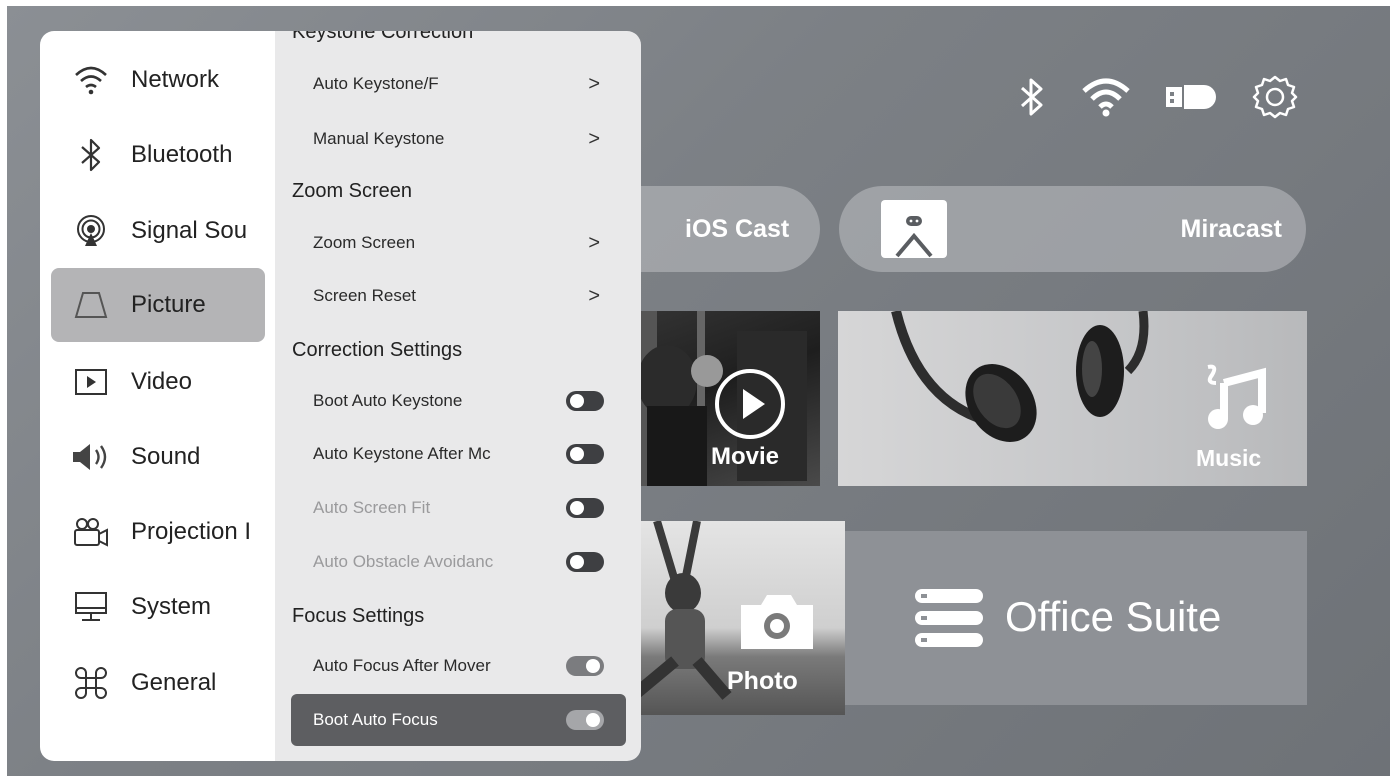  Describe the element at coordinates (585, 508) in the screenshot. I see `auto-screen-fit-toggle` at that location.